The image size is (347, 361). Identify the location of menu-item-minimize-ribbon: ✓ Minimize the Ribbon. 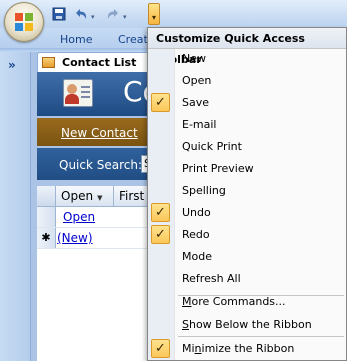
(247, 349).